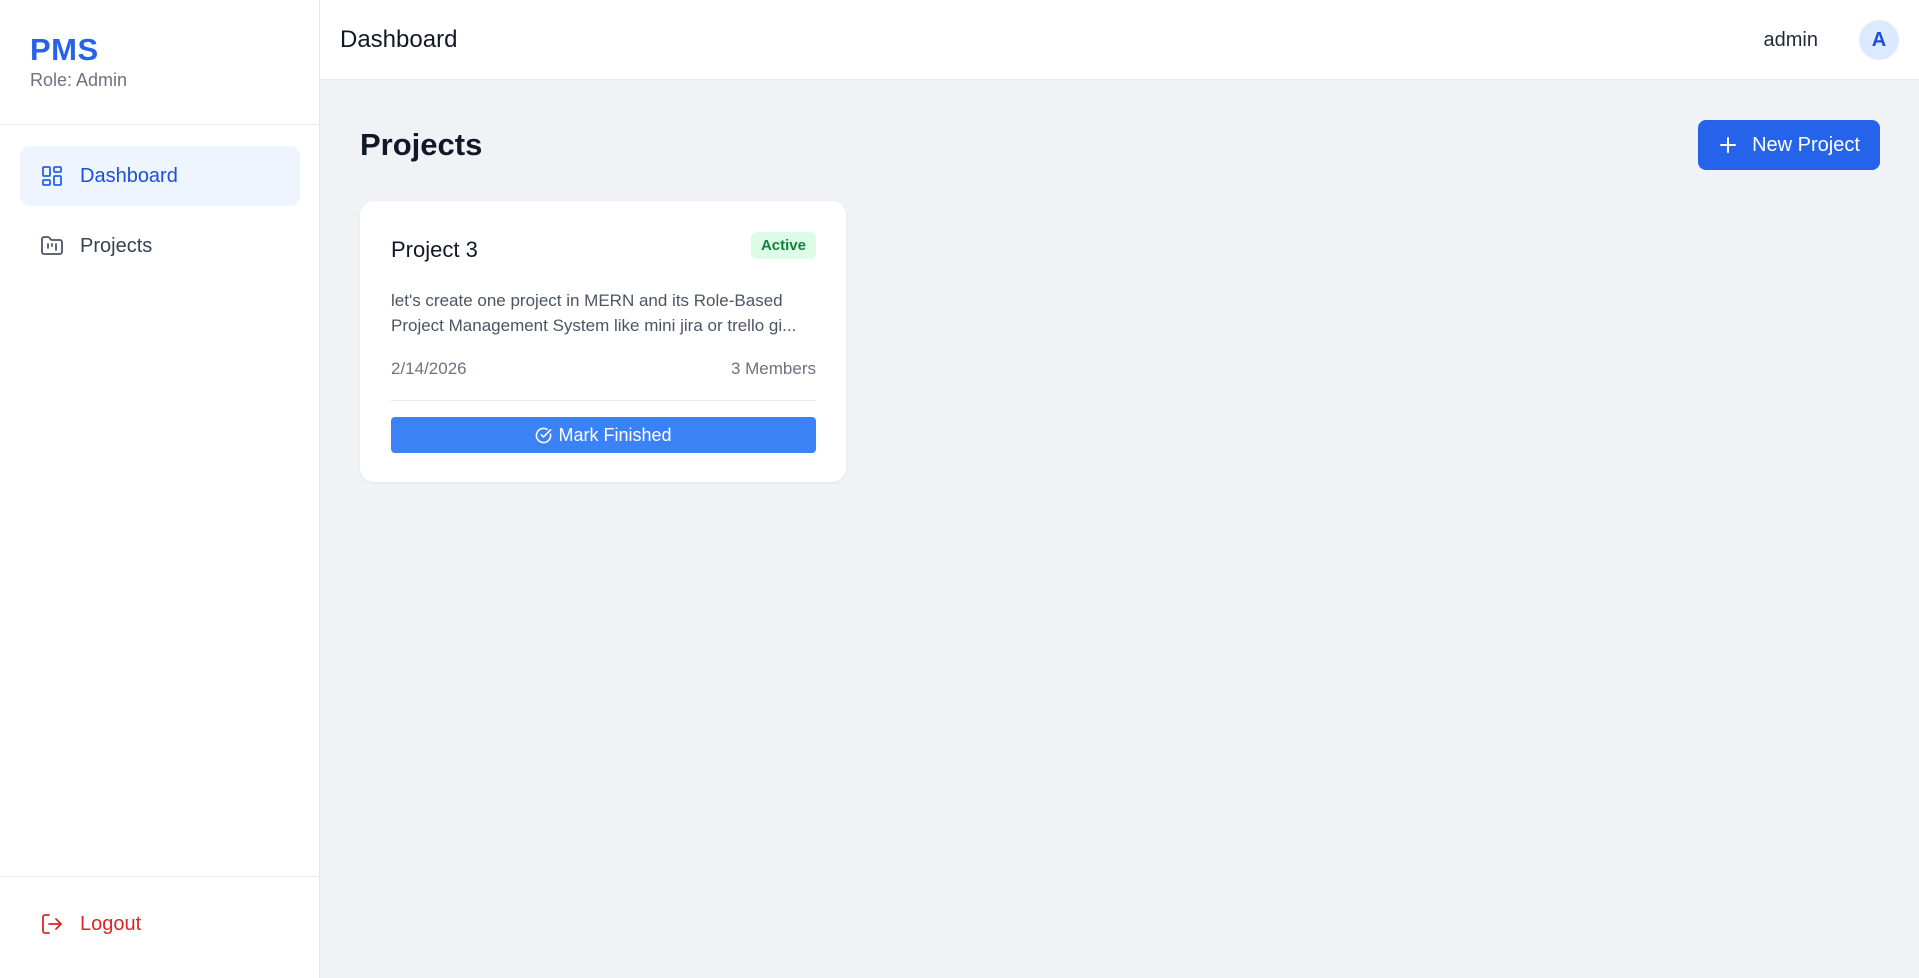 This screenshot has width=1919, height=978. Describe the element at coordinates (1879, 40) in the screenshot. I see `avatar: A` at that location.